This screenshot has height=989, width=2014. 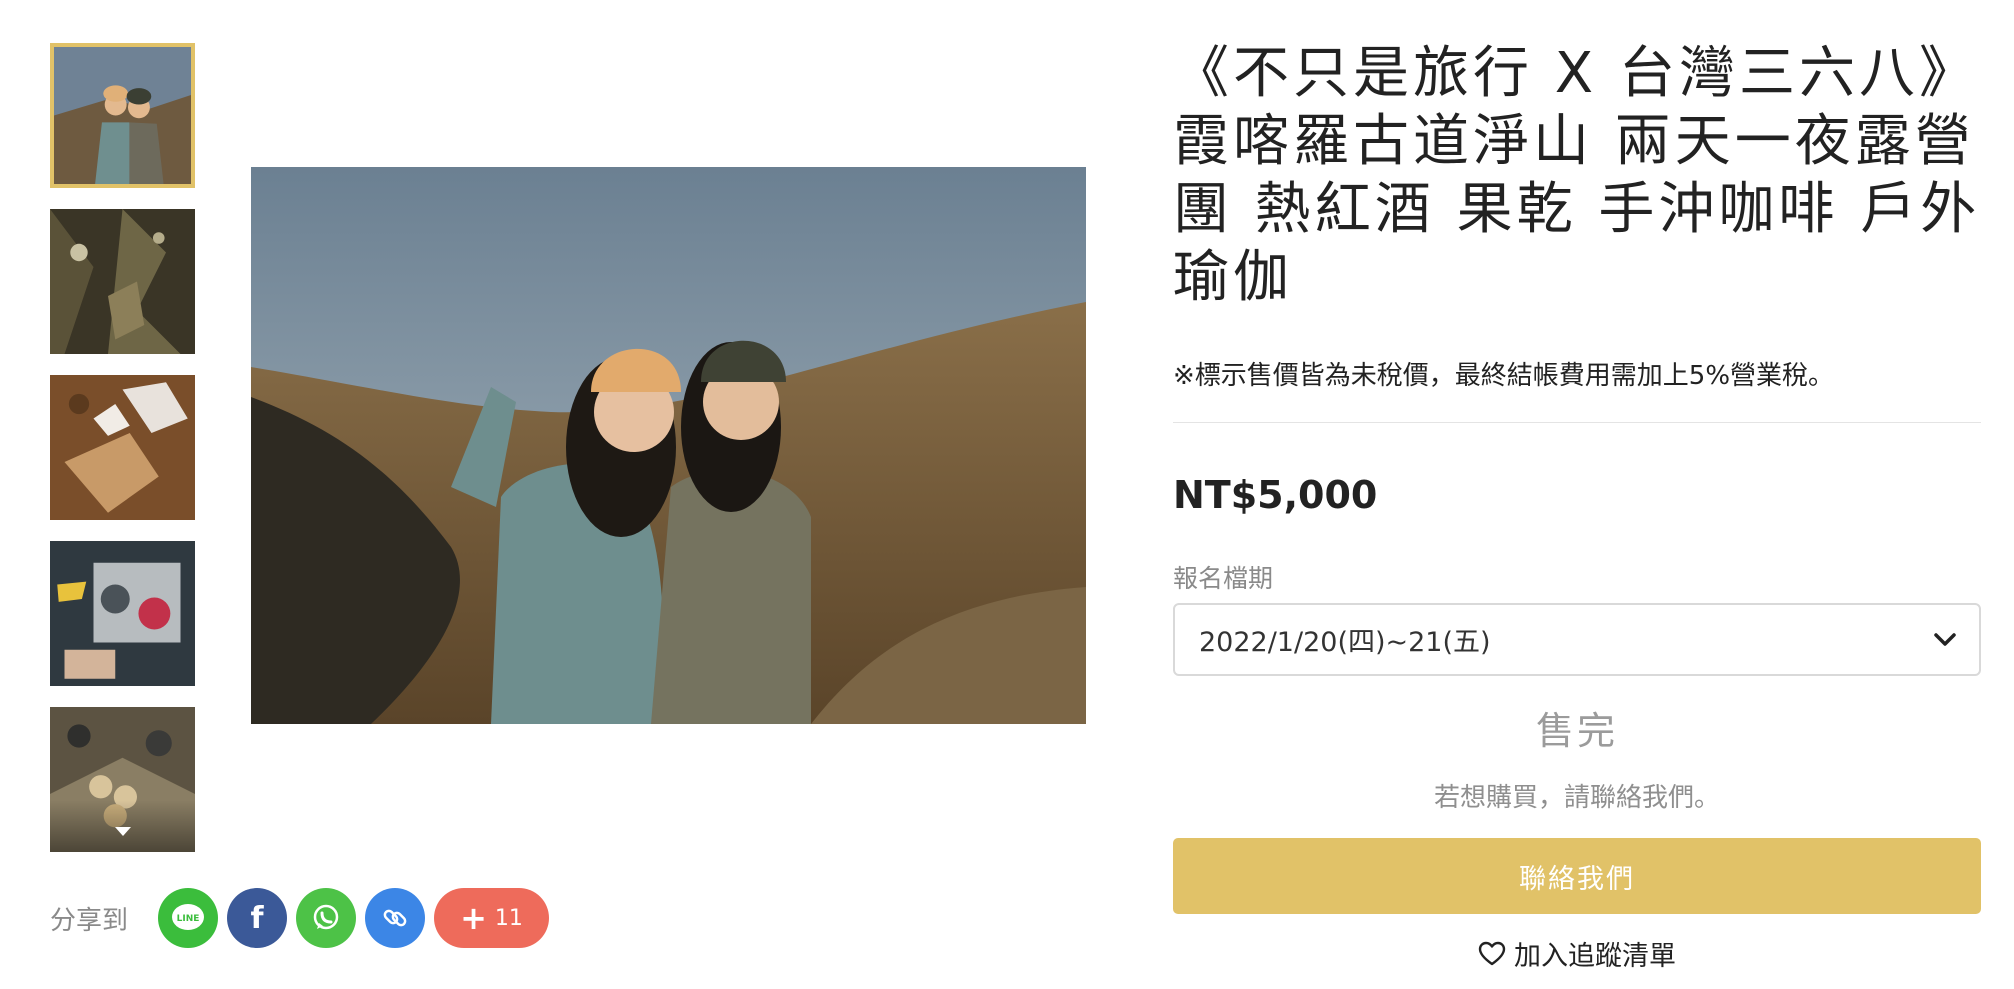 I want to click on contact-note: 若想購買，請聯絡我們。, so click(x=1576, y=798).